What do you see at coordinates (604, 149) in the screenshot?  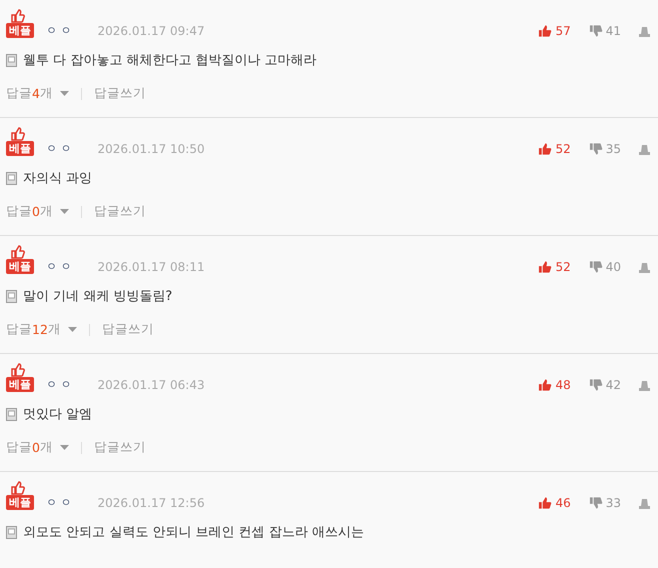 I see `dislike-button: 35` at bounding box center [604, 149].